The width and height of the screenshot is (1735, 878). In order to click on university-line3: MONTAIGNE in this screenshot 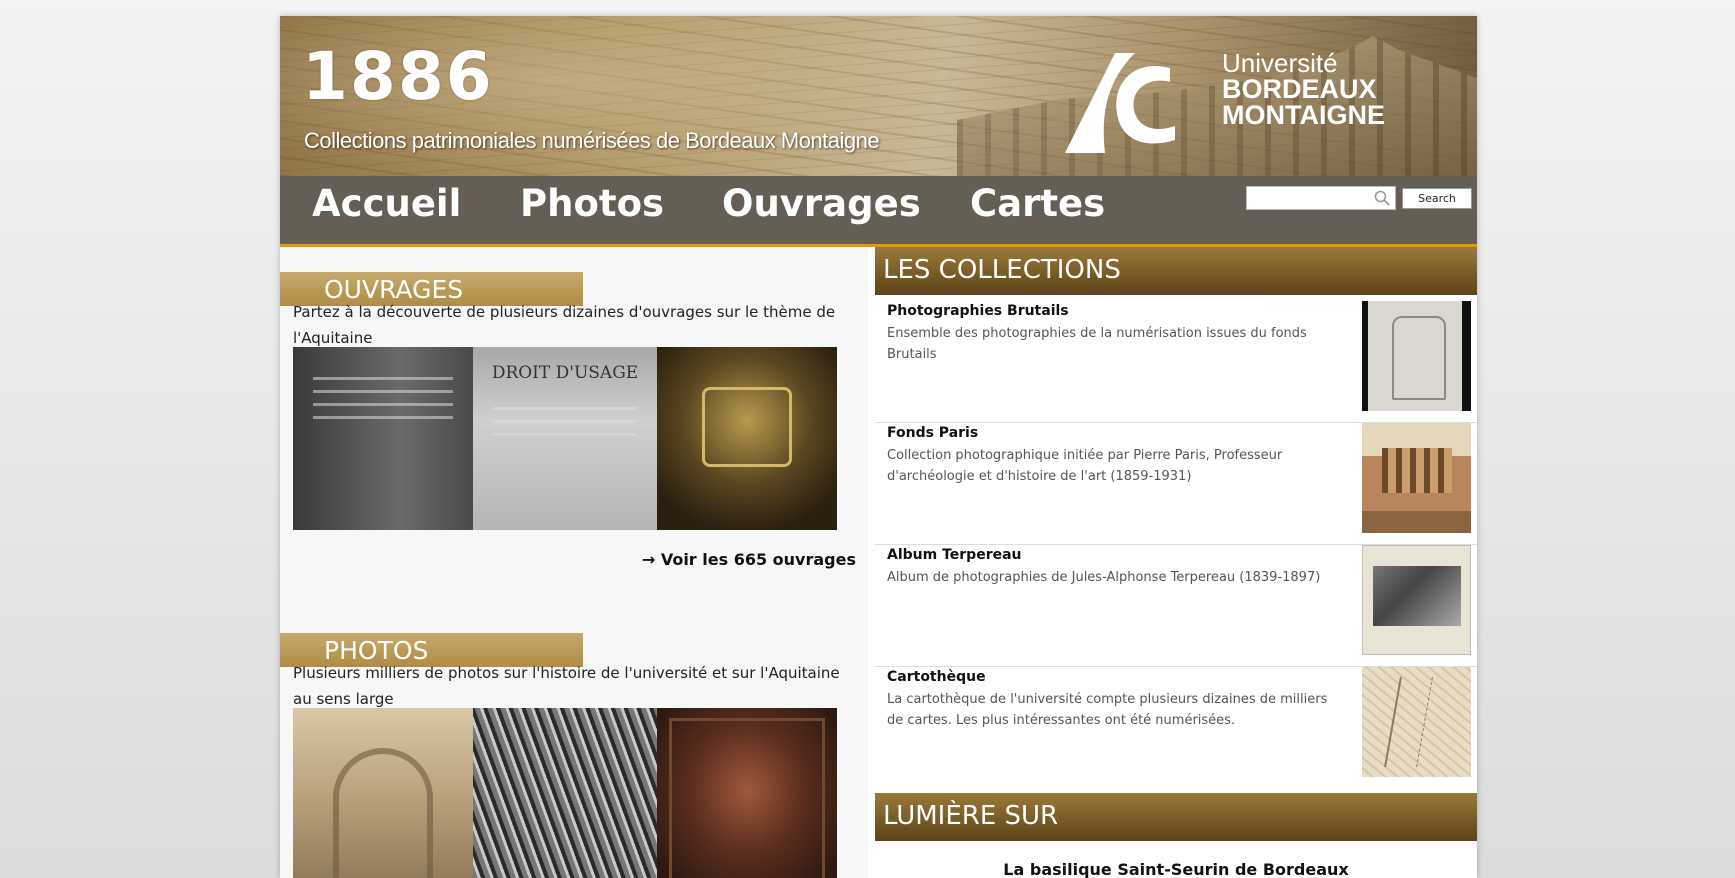, I will do `click(1303, 115)`.